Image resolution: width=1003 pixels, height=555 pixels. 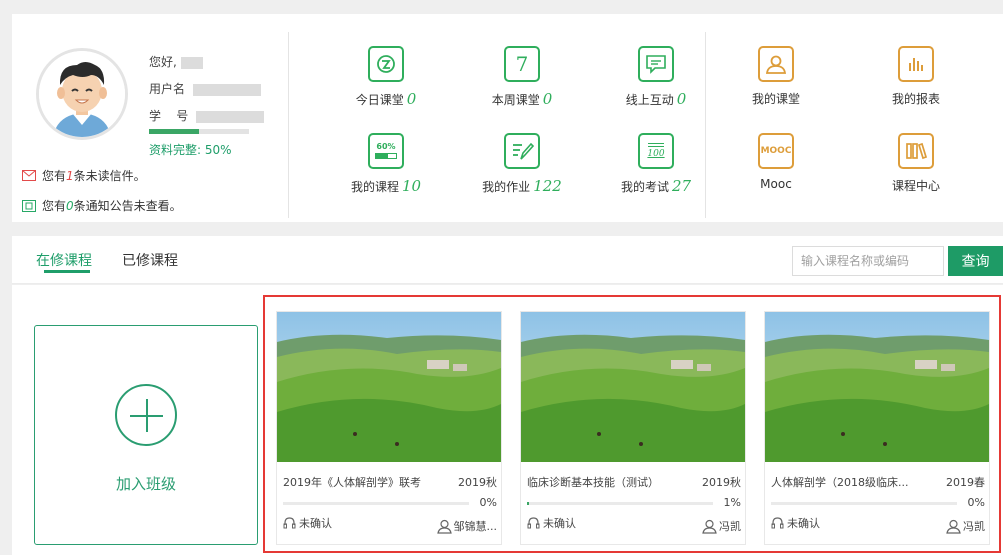 I want to click on student-id-row: 学 号, so click(x=207, y=115).